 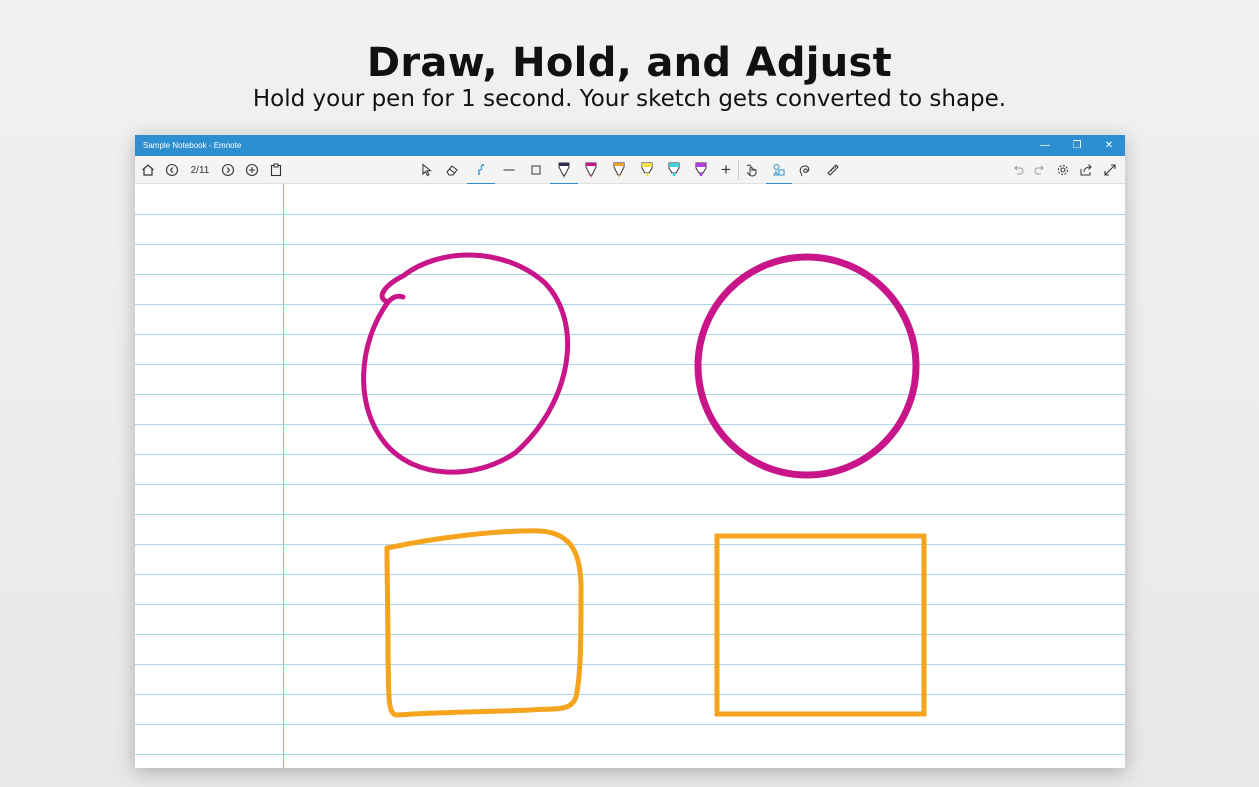 What do you see at coordinates (807, 366) in the screenshot?
I see `converted-circle` at bounding box center [807, 366].